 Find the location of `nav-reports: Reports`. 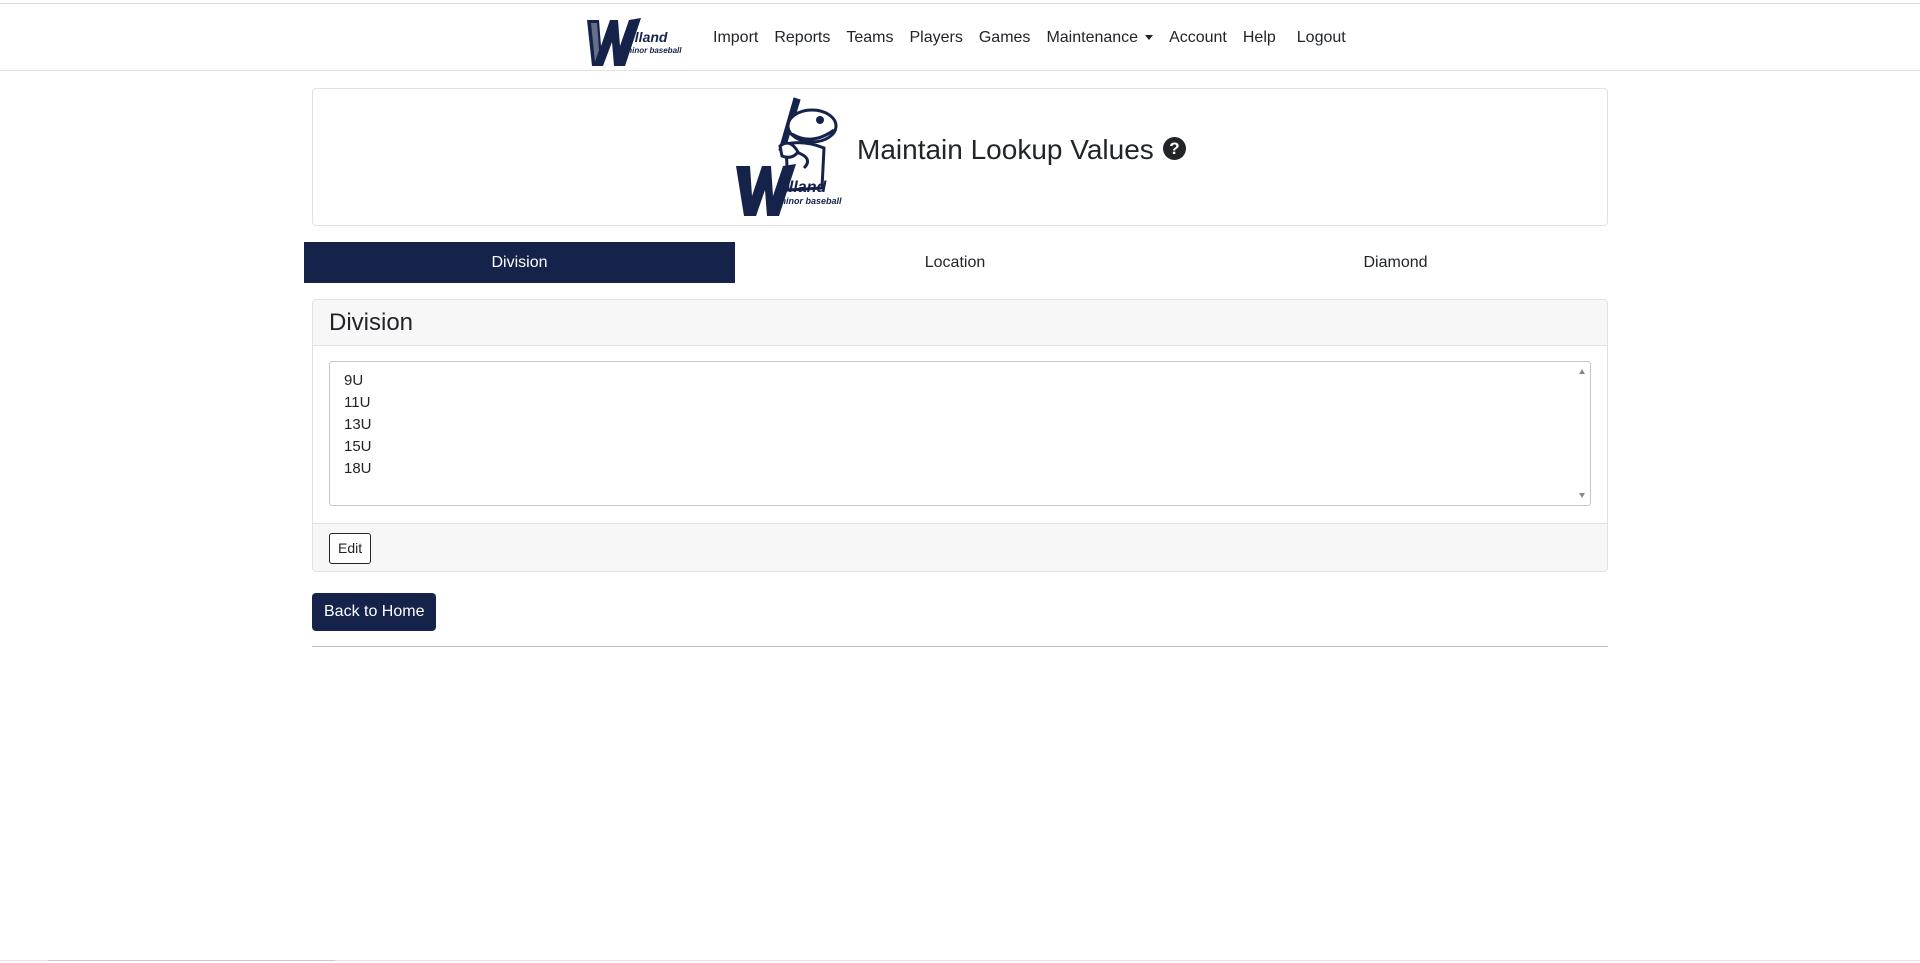

nav-reports: Reports is located at coordinates (802, 38).